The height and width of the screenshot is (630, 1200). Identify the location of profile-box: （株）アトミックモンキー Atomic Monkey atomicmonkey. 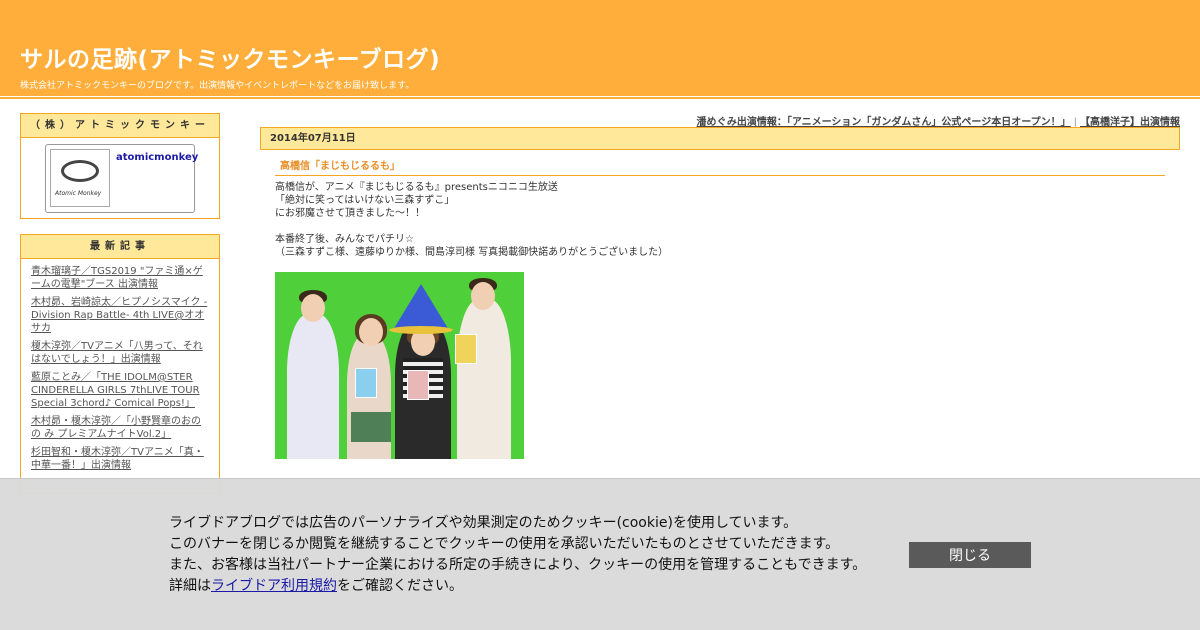
(120, 166).